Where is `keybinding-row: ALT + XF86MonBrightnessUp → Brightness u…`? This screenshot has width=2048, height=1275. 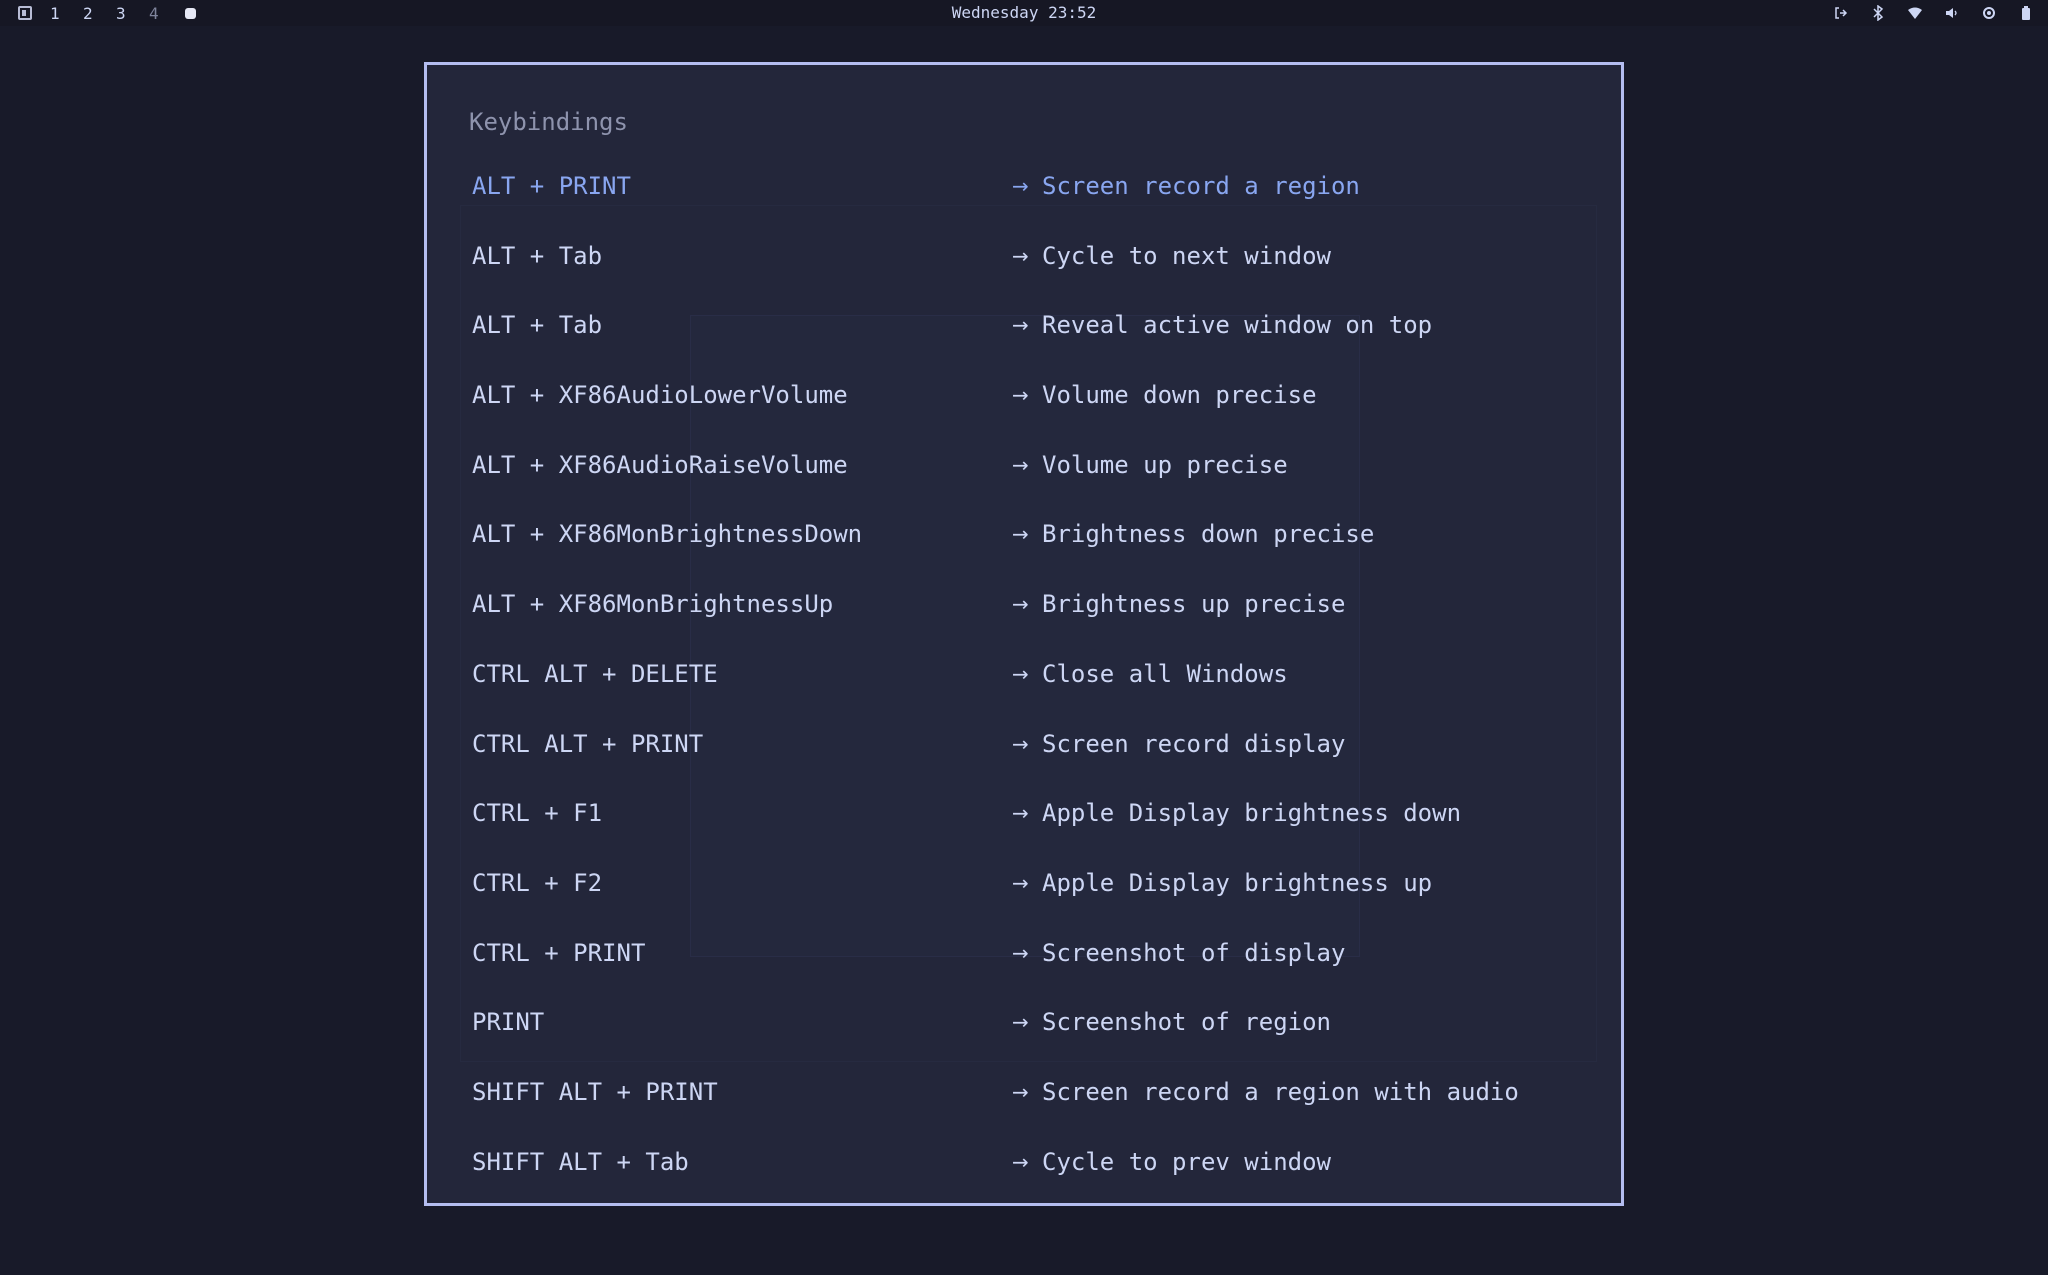 keybinding-row: ALT + XF86MonBrightnessUp → Brightness u… is located at coordinates (1037, 605).